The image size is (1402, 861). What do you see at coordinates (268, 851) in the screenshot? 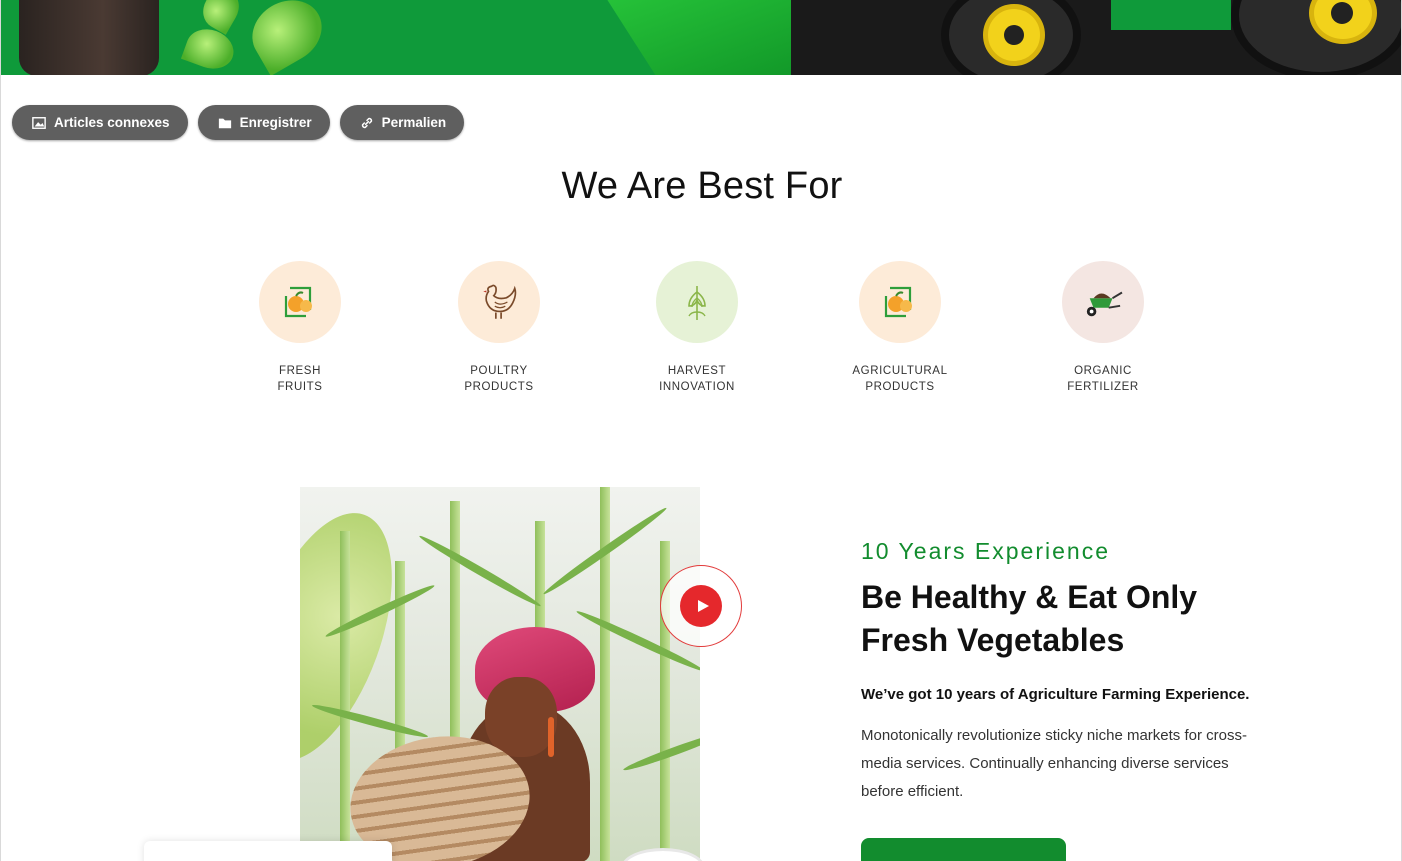
I see `floating-card` at bounding box center [268, 851].